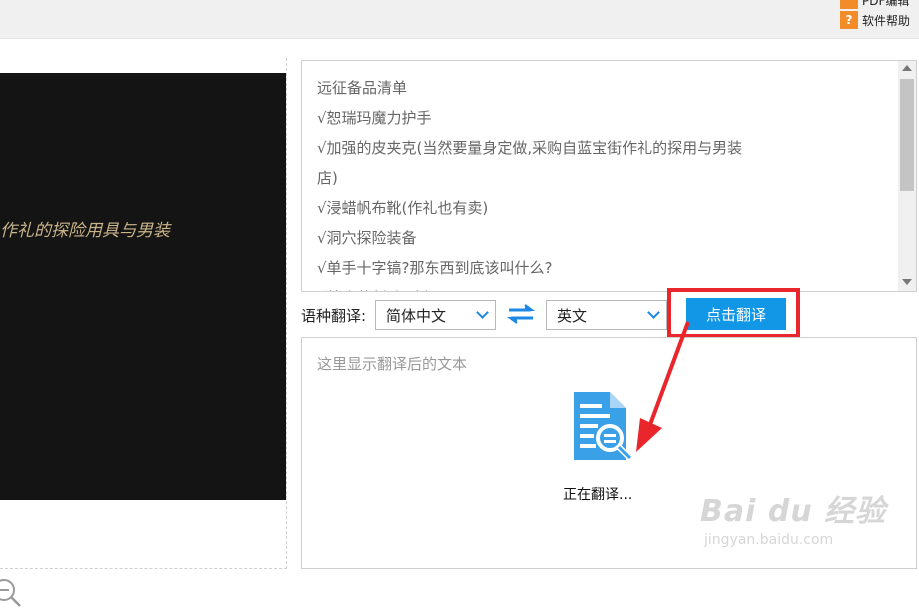  Describe the element at coordinates (663, 386) in the screenshot. I see `annotation-arrow-icon` at that location.